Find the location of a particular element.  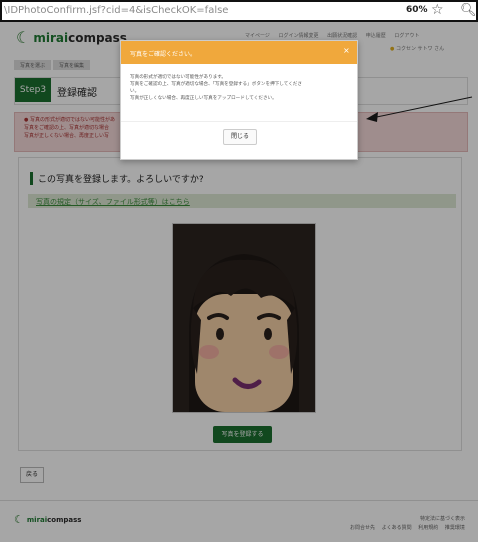

dialog-title: 写真をご確認ください。 is located at coordinates (163, 54).